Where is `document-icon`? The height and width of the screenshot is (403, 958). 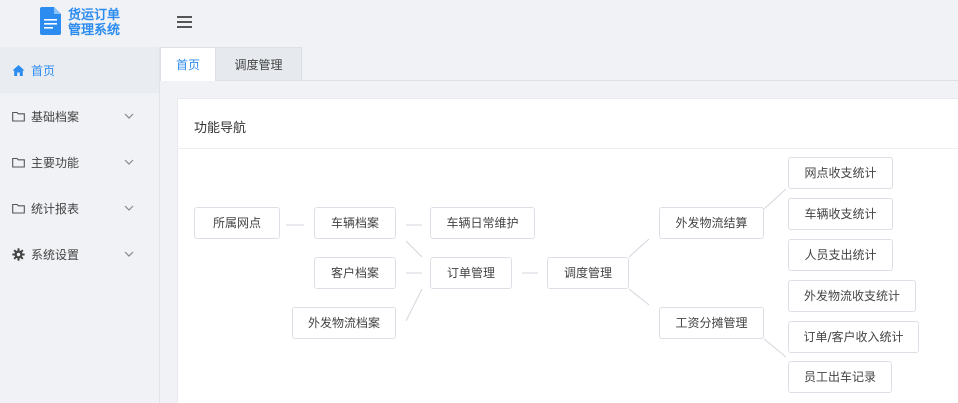
document-icon is located at coordinates (50, 21).